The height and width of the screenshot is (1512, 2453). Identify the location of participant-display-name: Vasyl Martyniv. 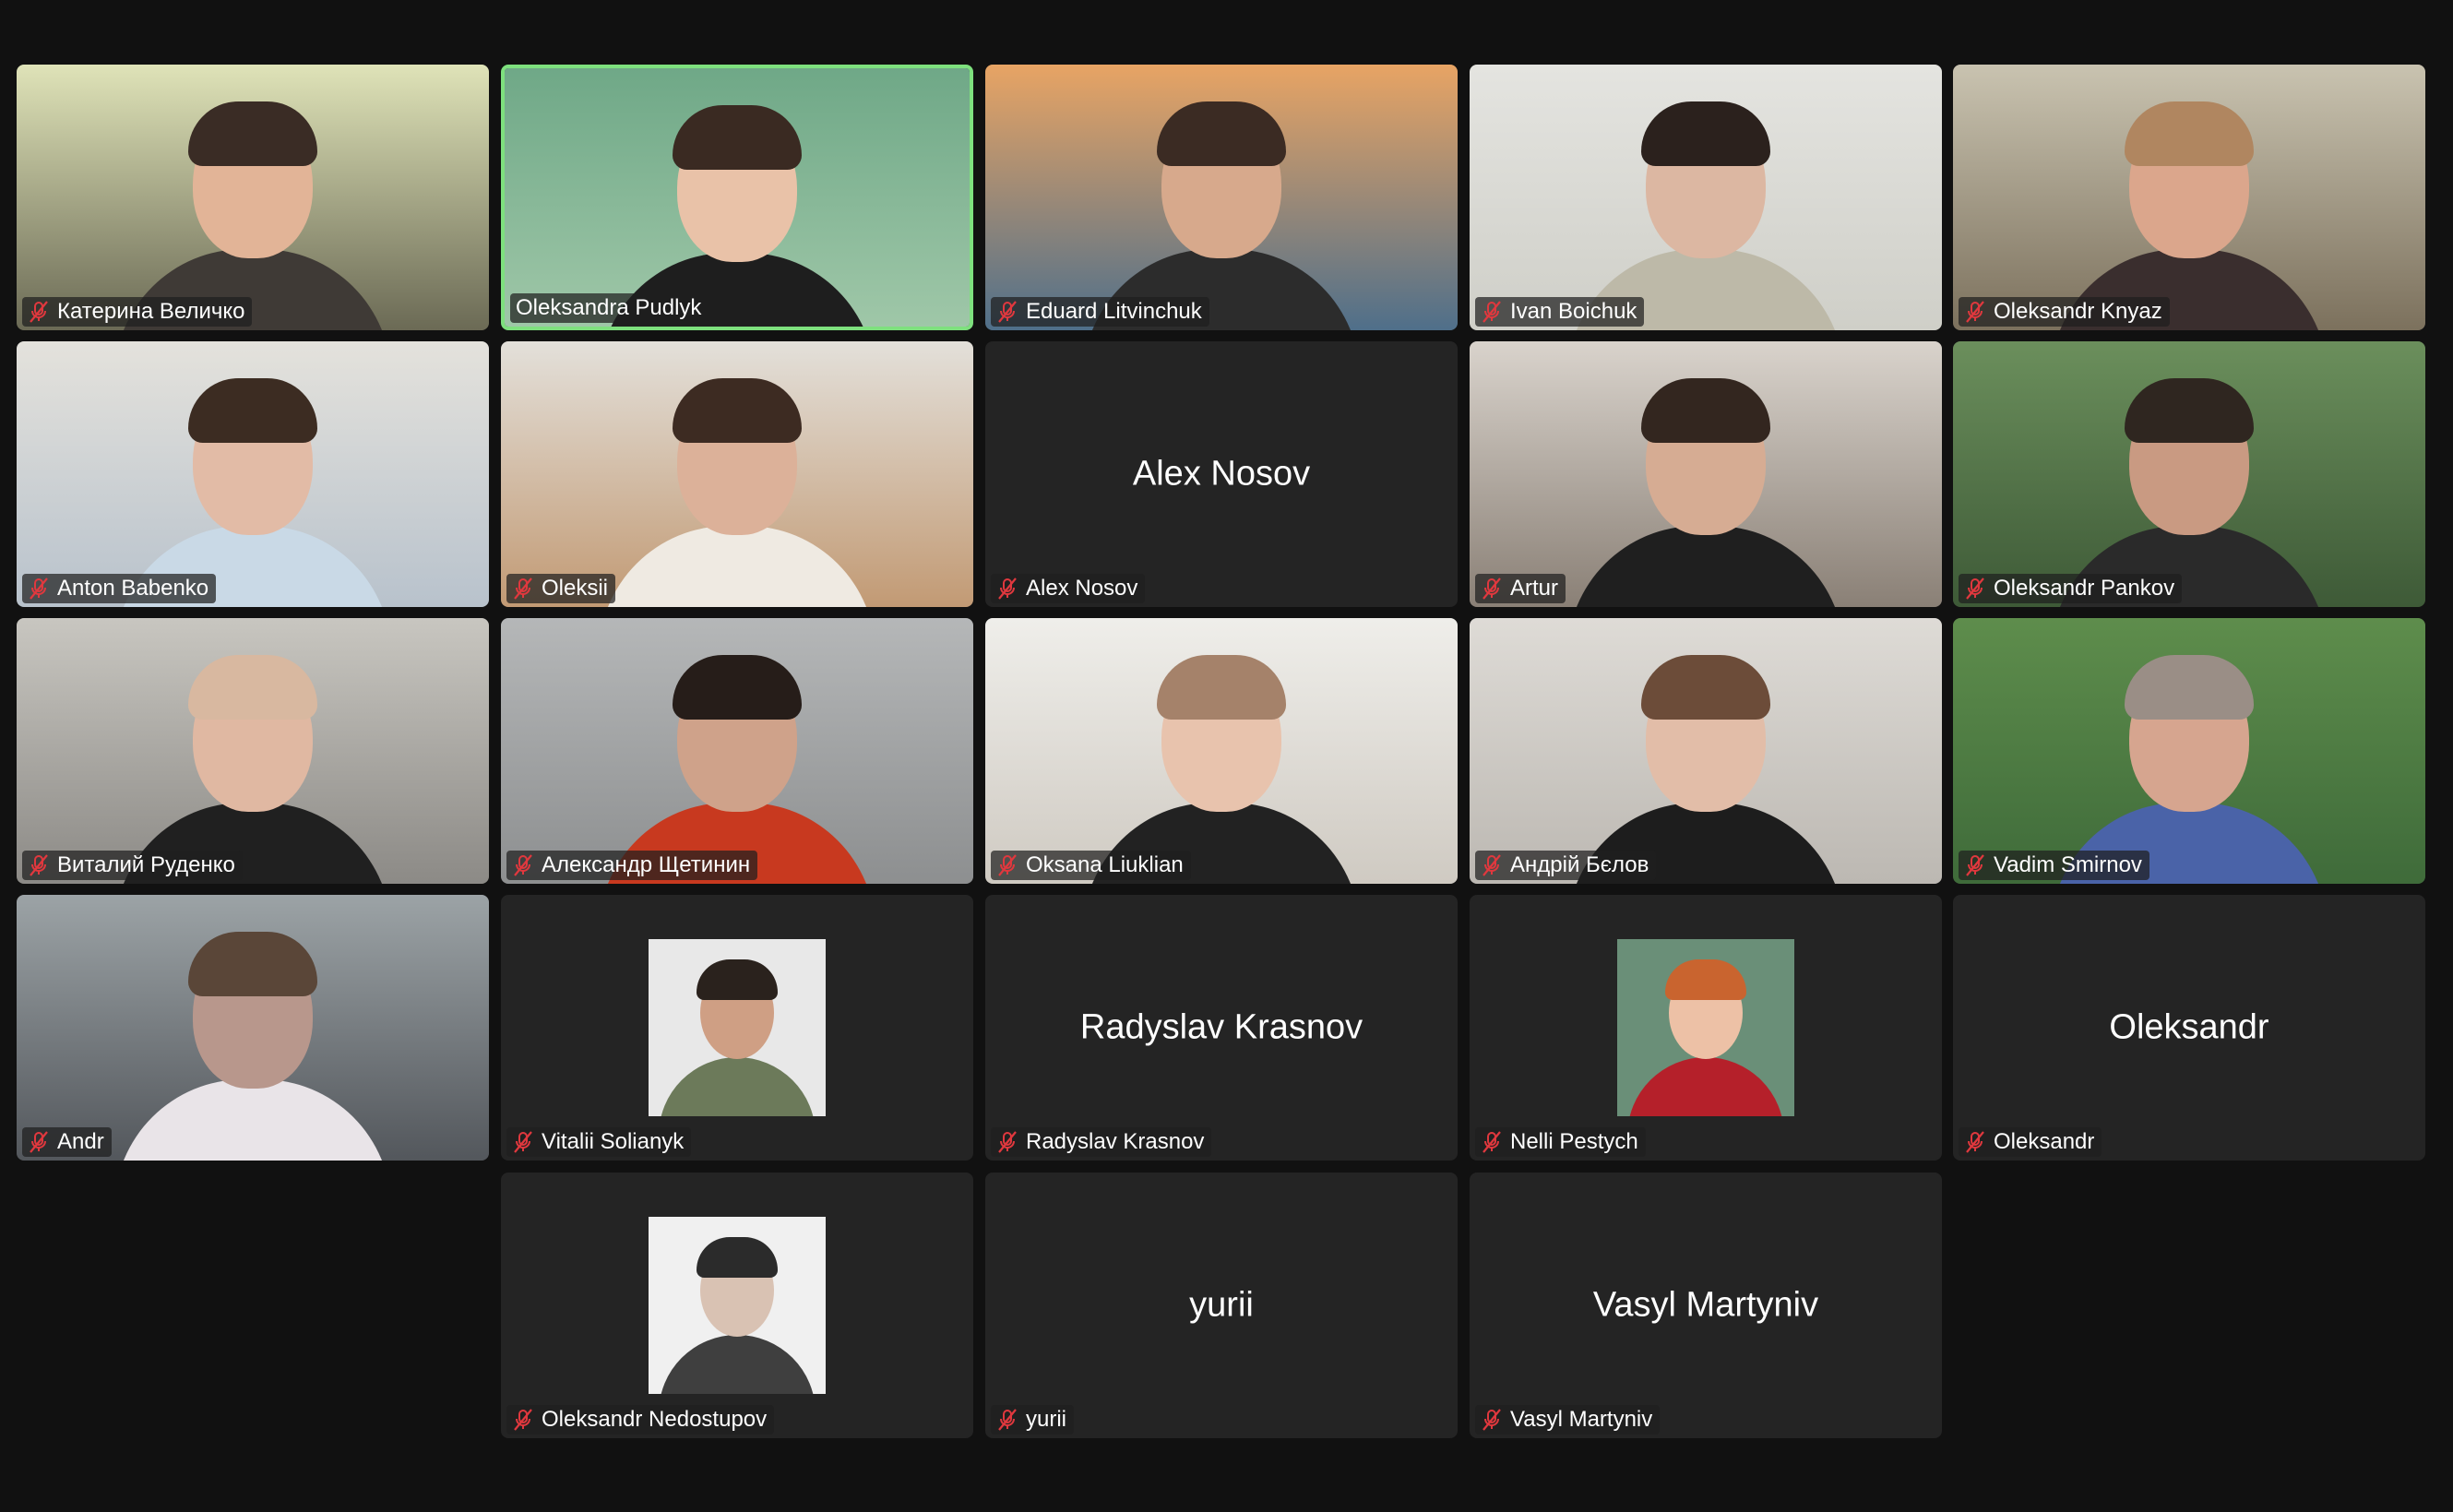
(1705, 1305).